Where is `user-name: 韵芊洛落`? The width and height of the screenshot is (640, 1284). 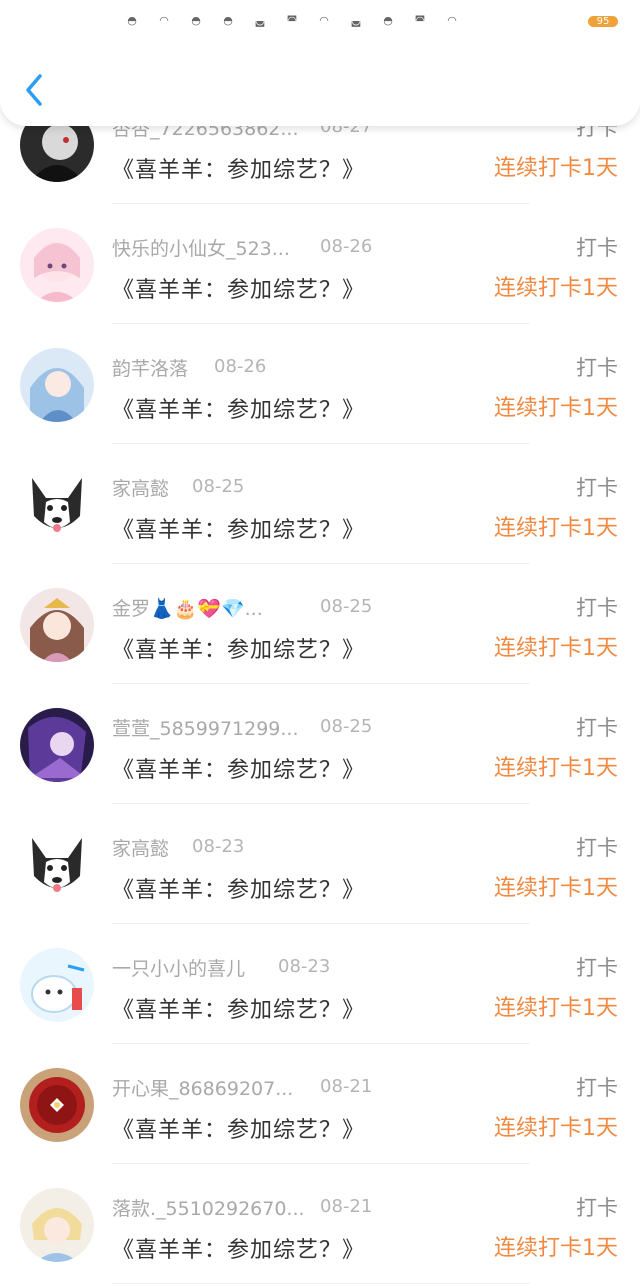 user-name: 韵芊洛落 is located at coordinates (150, 369).